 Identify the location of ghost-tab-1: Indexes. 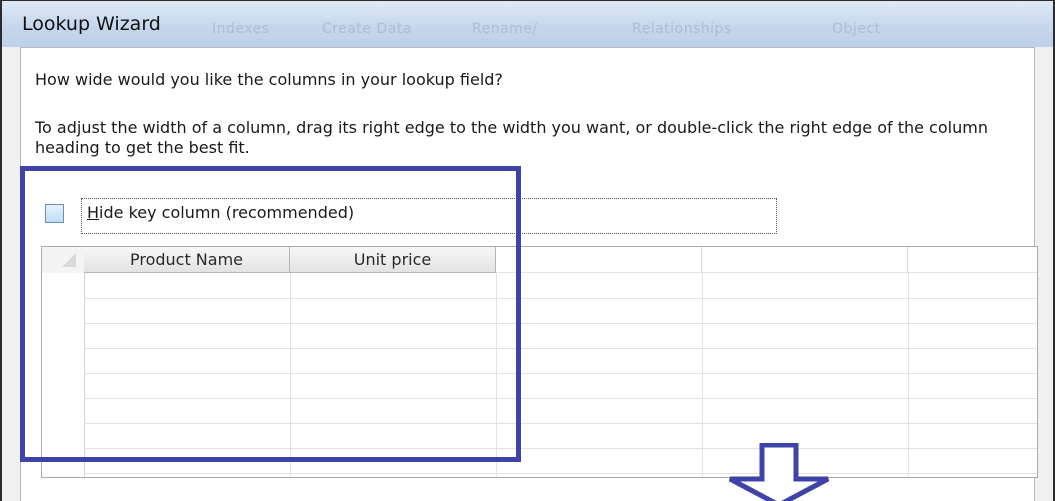
(241, 29).